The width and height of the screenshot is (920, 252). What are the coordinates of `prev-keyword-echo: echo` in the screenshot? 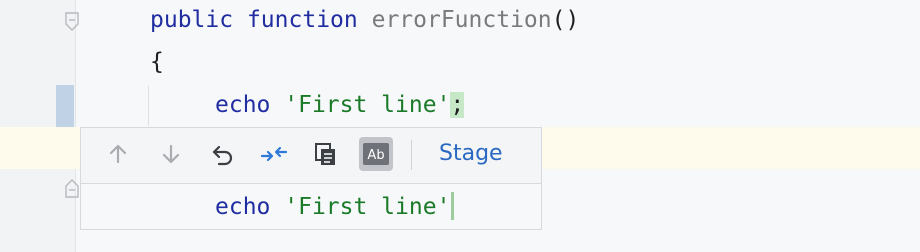 It's located at (243, 207).